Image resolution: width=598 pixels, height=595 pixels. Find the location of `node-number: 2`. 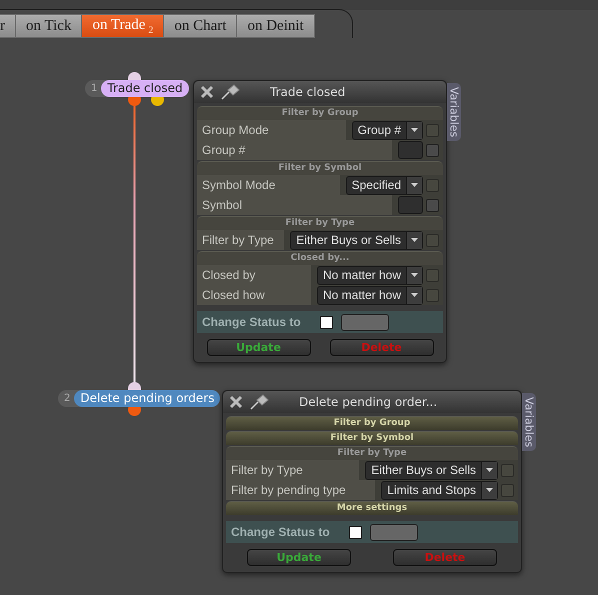

node-number: 2 is located at coordinates (67, 398).